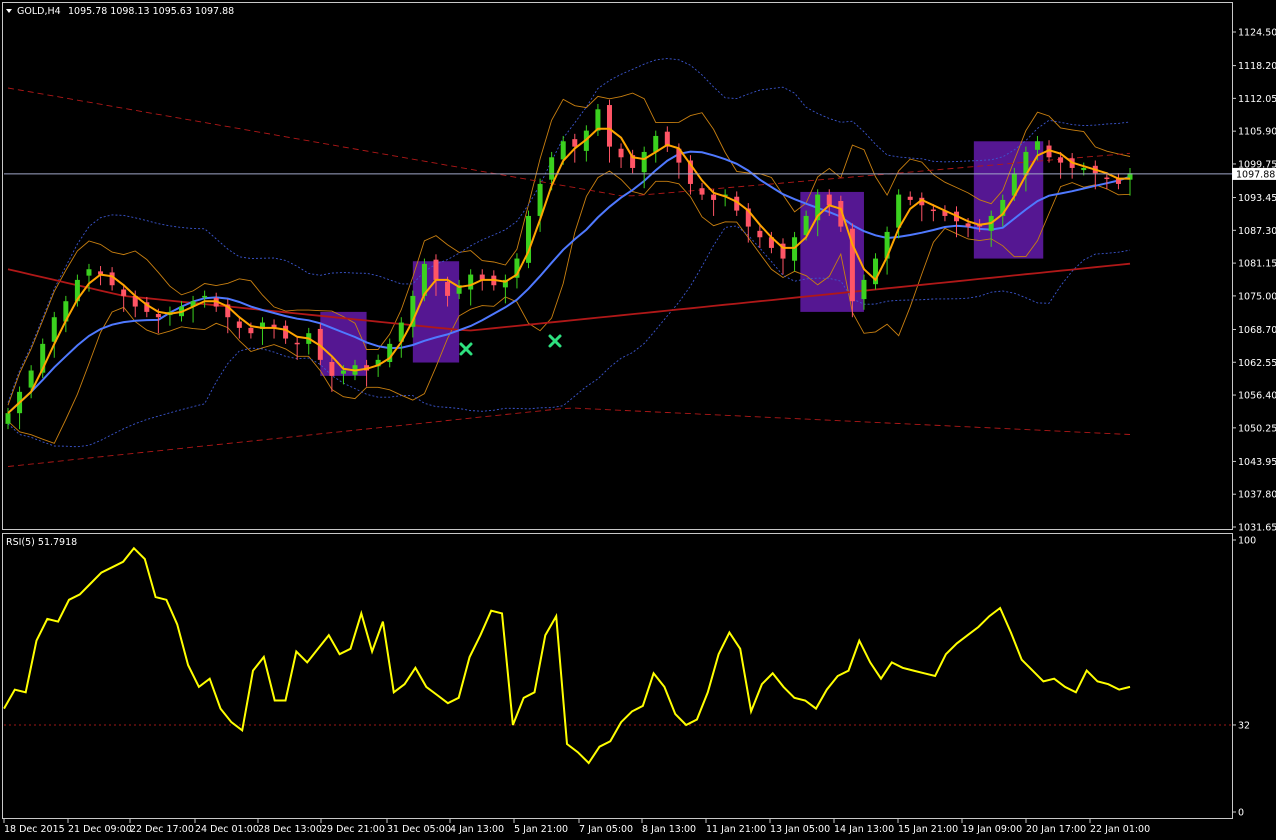  Describe the element at coordinates (151, 11) in the screenshot. I see `ohlc-values: 1095.78 1098.13 1095.63 1097.88` at that location.